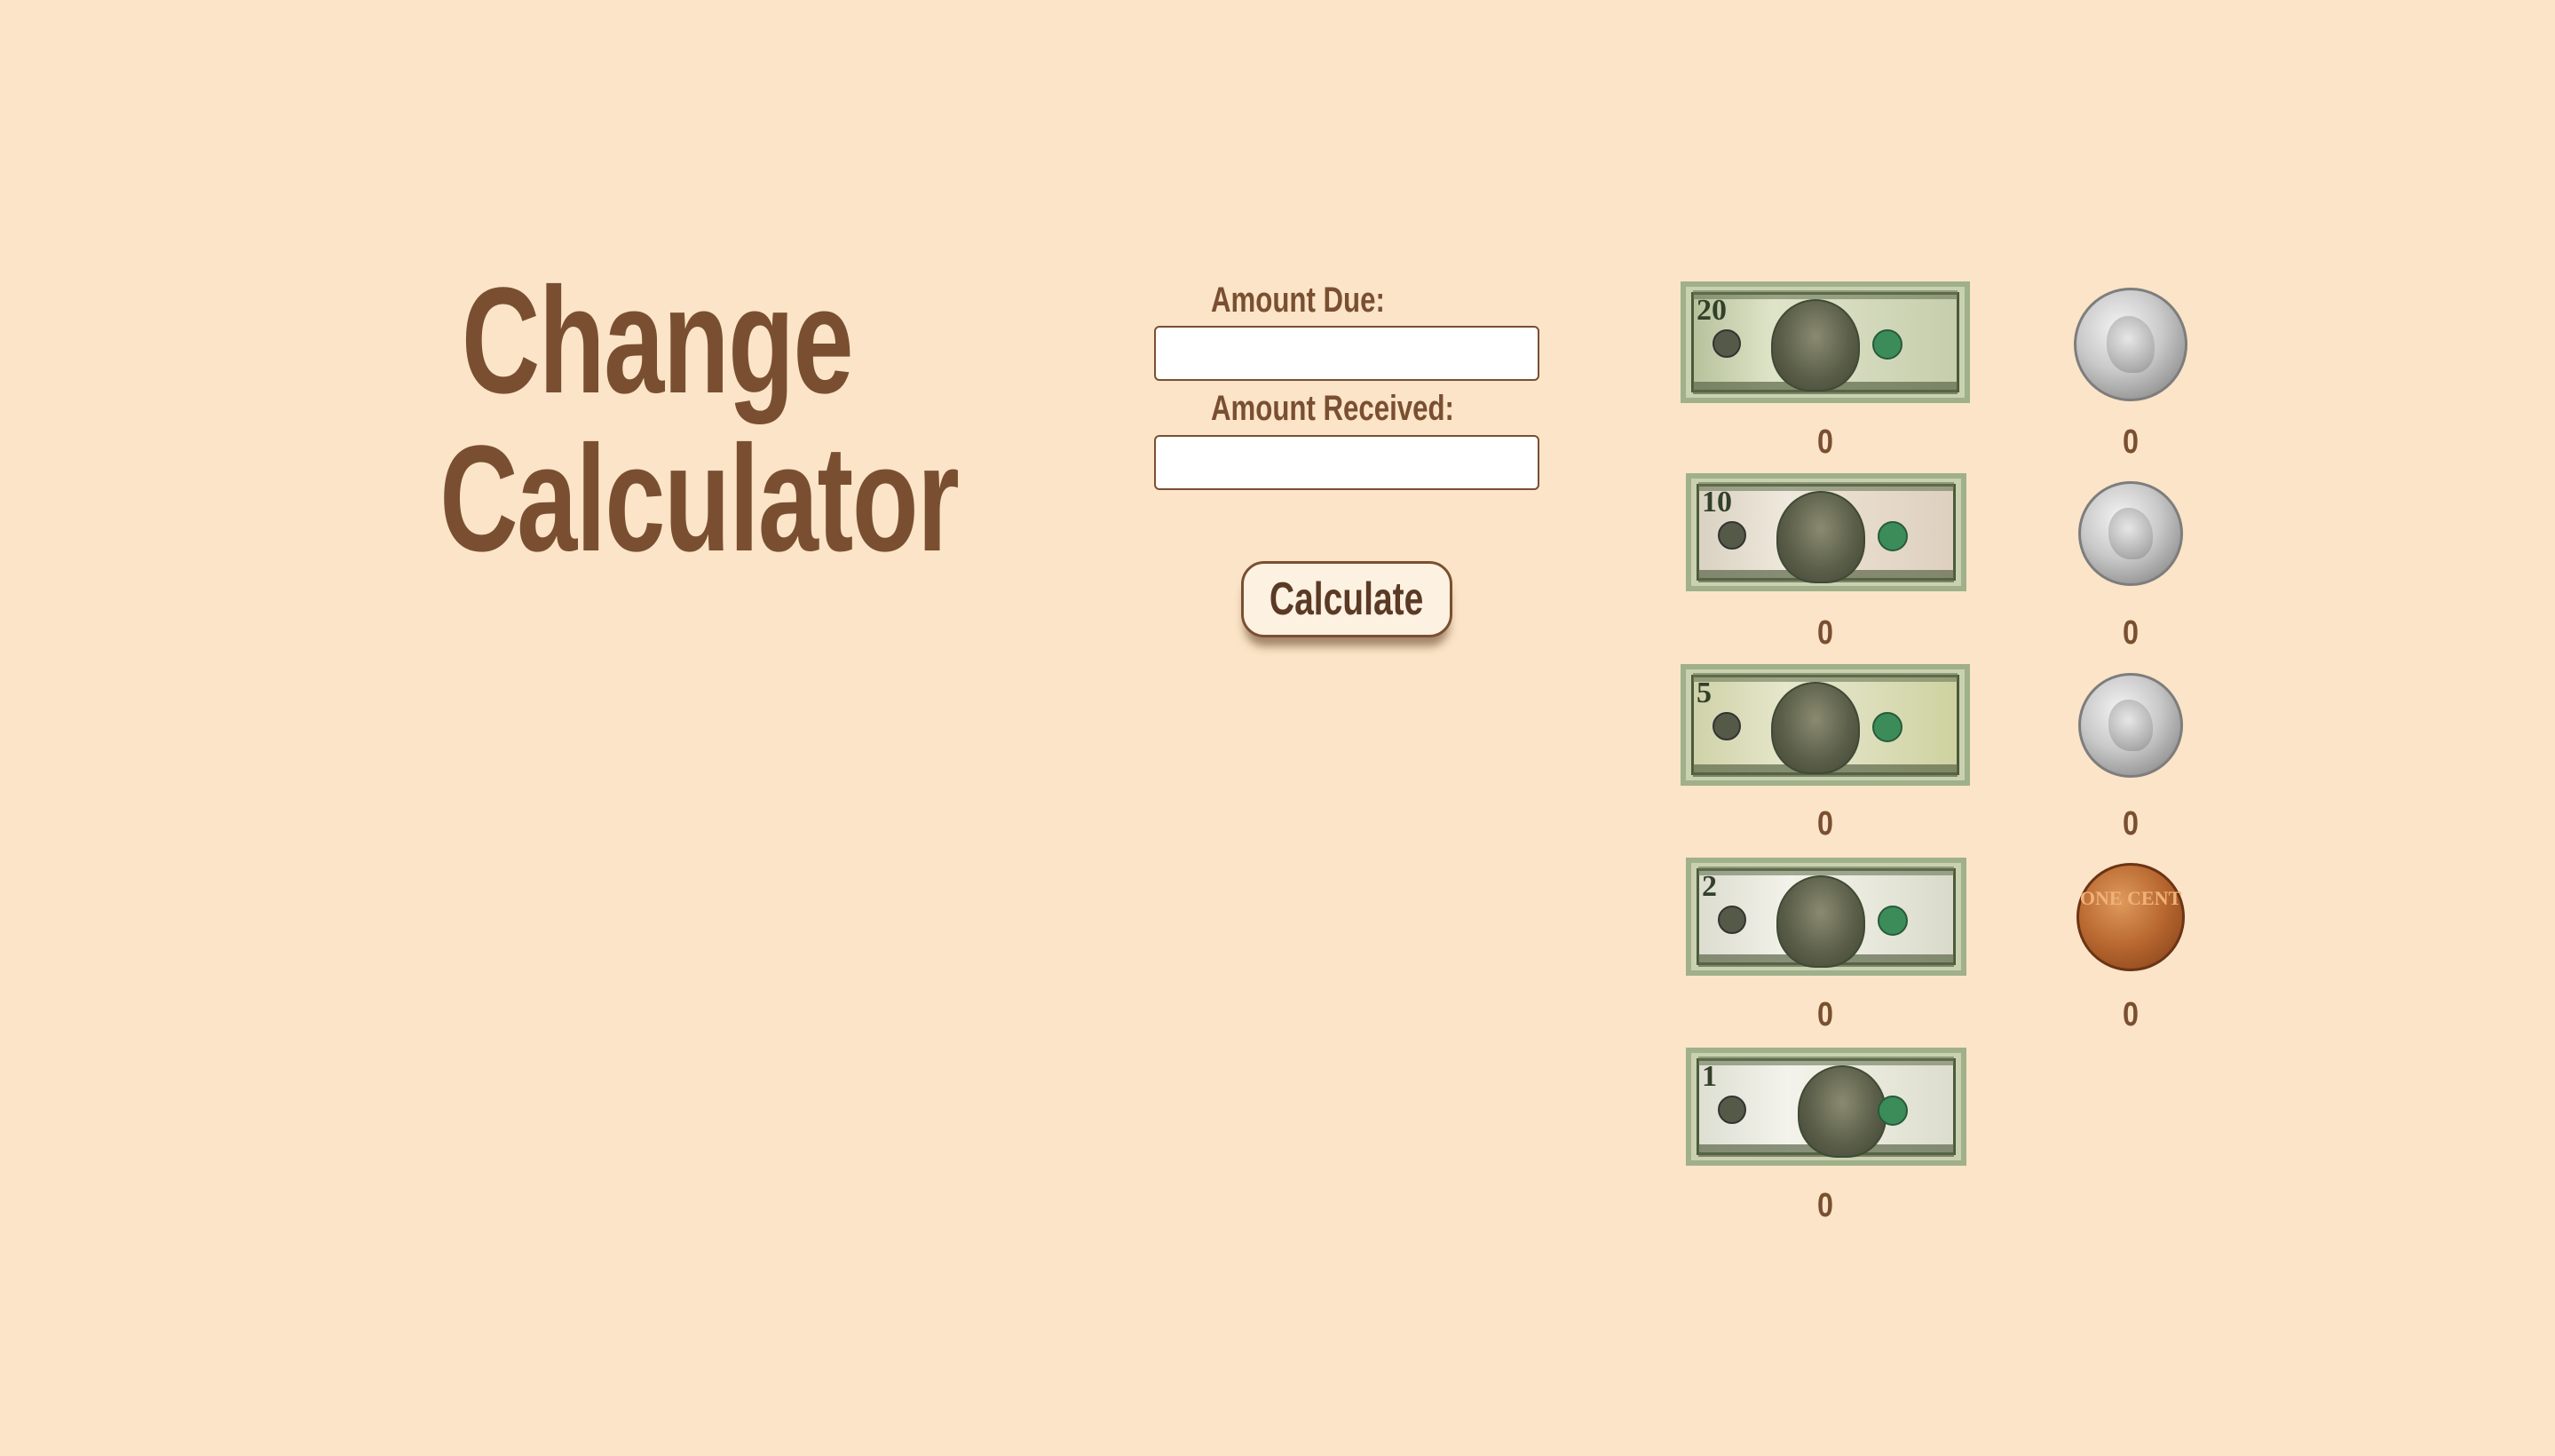  I want to click on bill-2-count: 0, so click(1825, 1014).